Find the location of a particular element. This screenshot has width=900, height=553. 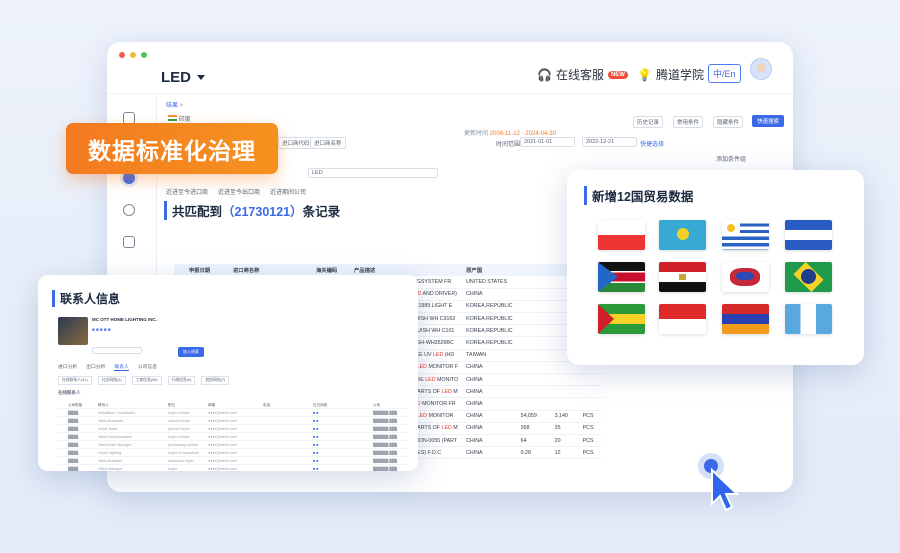

table-cell: UNITED STATES is located at coordinates (489, 282).